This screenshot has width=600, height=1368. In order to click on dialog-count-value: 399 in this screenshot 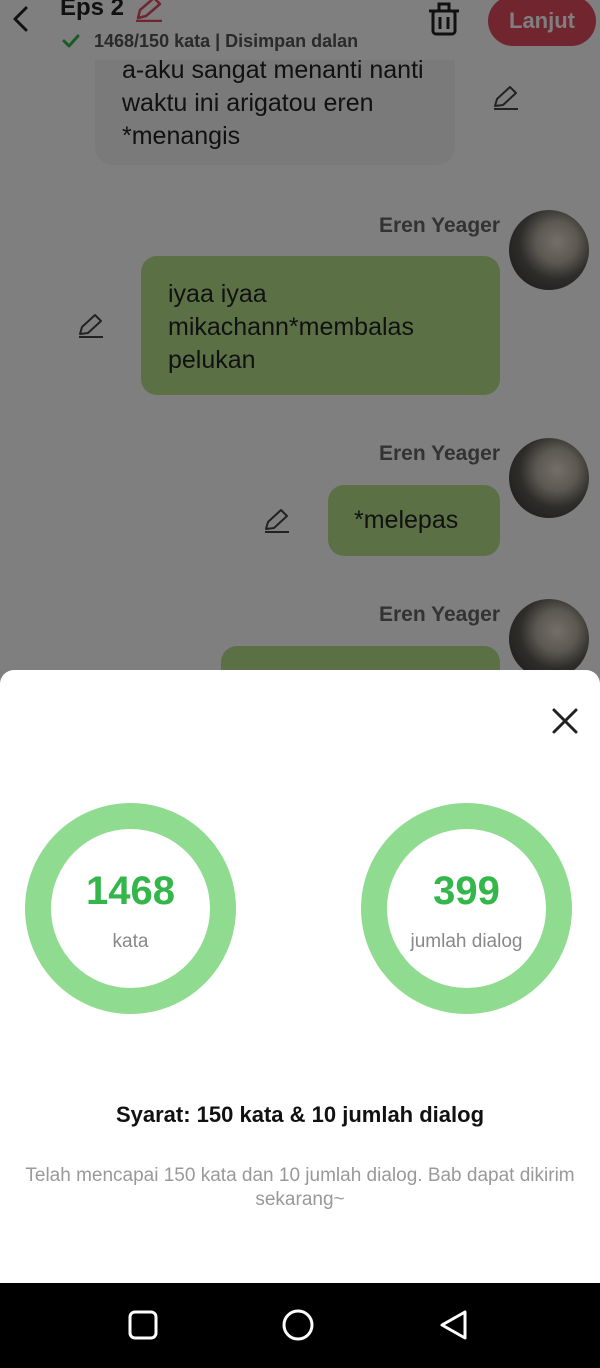, I will do `click(466, 891)`.